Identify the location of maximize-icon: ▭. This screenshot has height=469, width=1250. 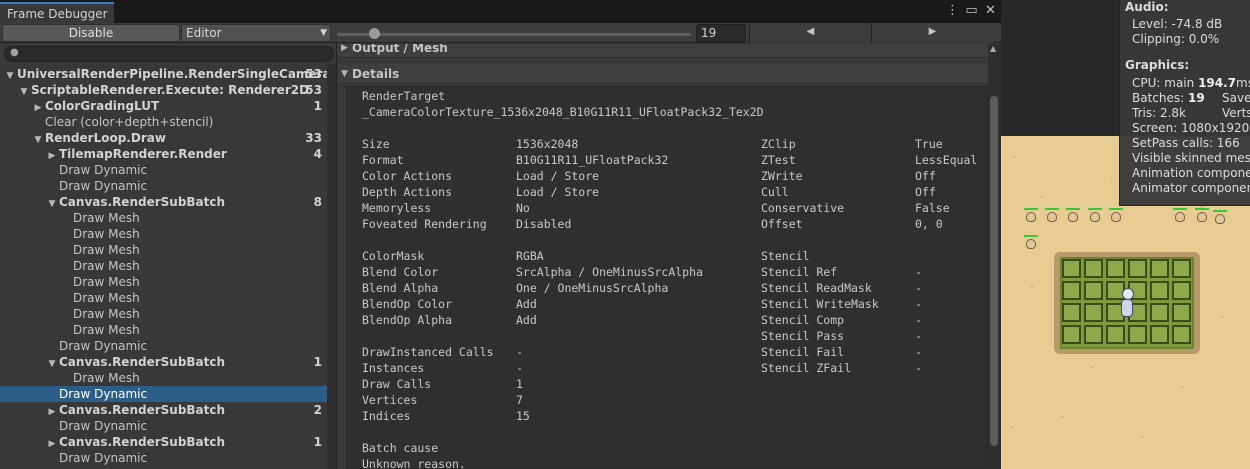
(971, 11).